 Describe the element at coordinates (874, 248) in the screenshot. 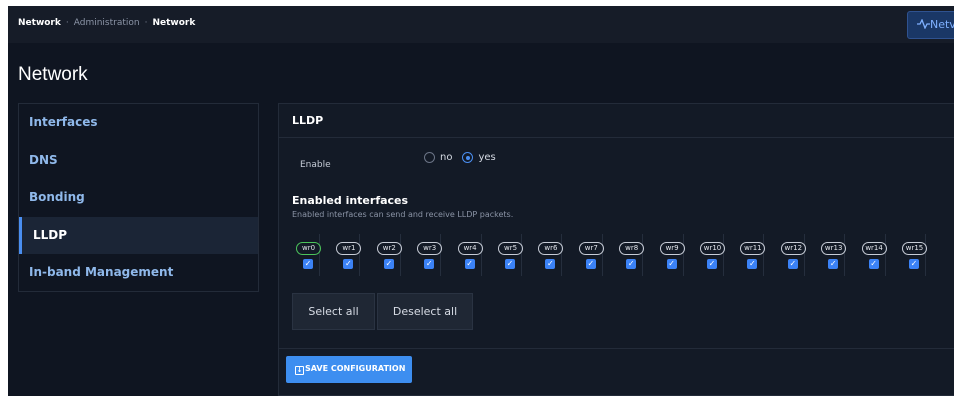

I see `interface-label: wr14` at that location.